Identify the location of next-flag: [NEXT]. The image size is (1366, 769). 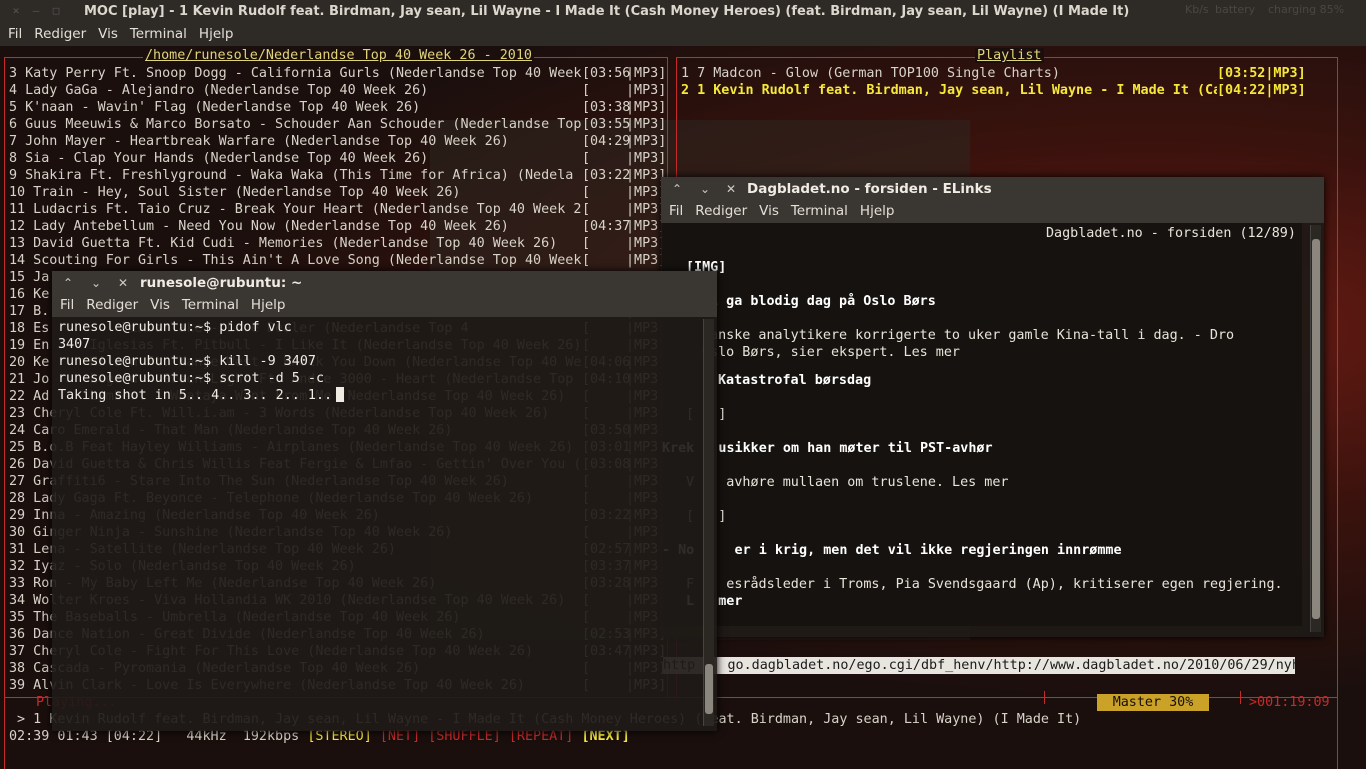
(605, 736).